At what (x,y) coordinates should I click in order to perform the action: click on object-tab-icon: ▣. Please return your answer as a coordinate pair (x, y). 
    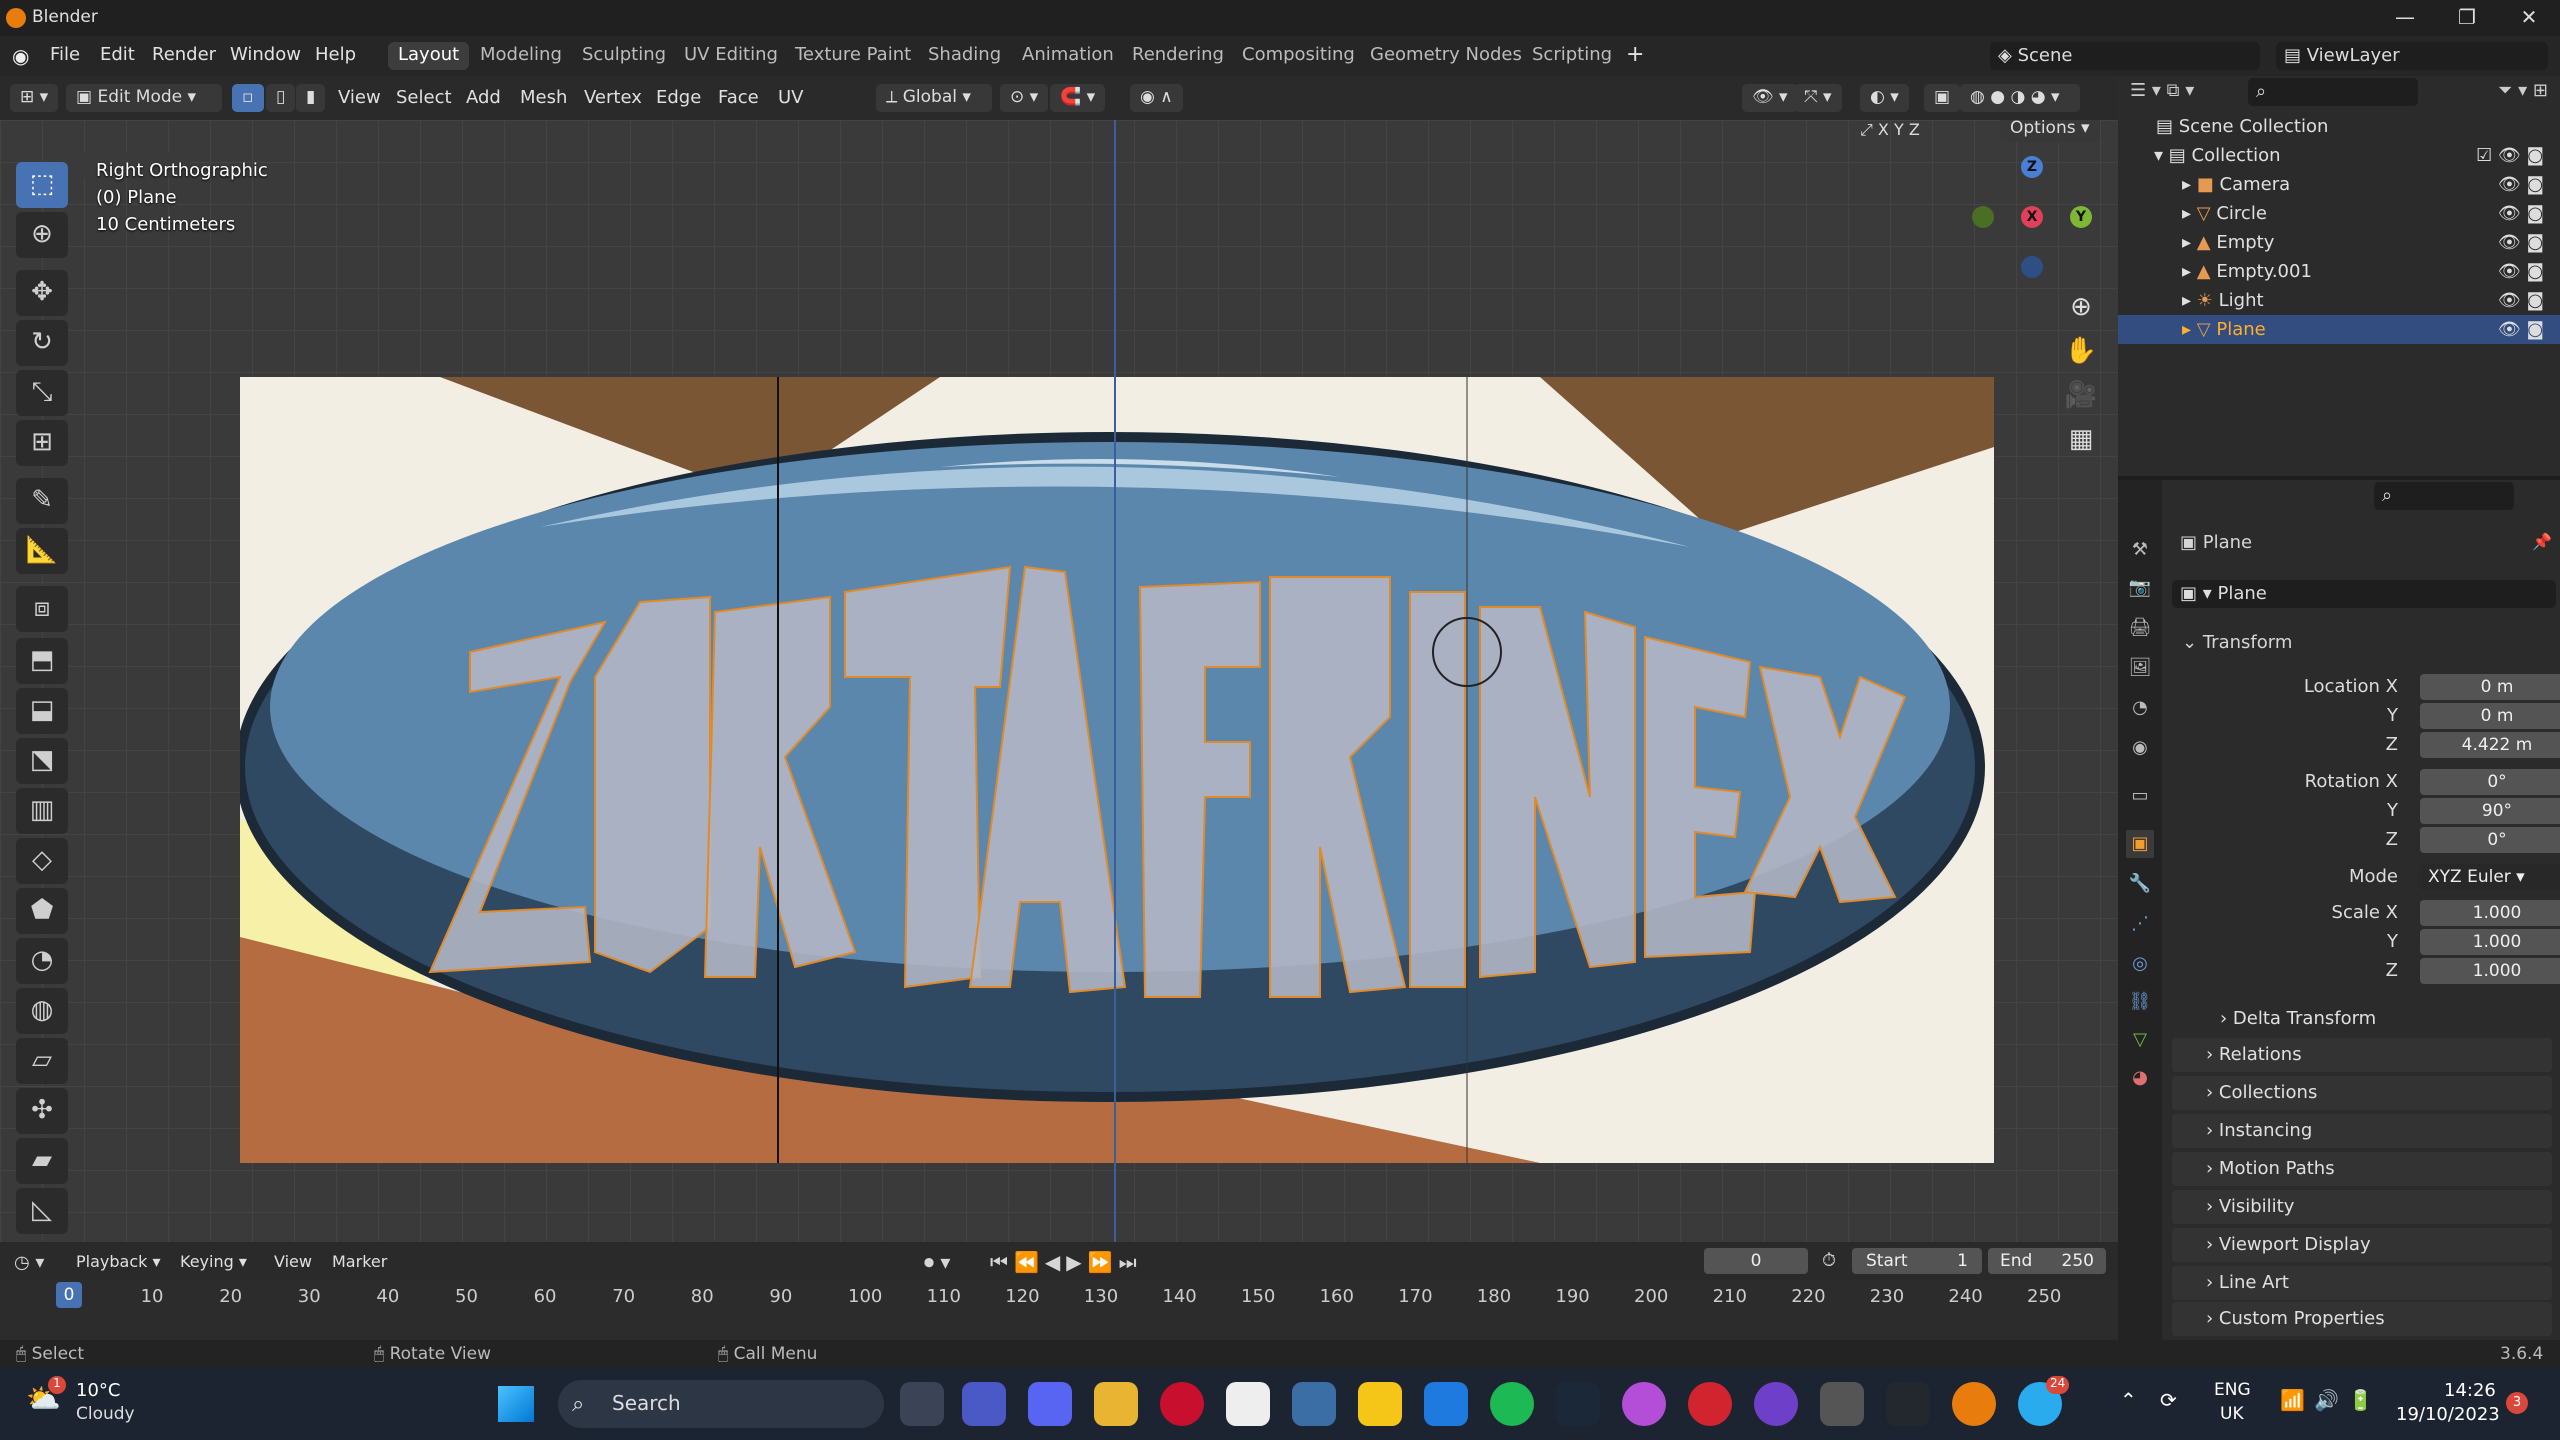
    Looking at the image, I should click on (2140, 844).